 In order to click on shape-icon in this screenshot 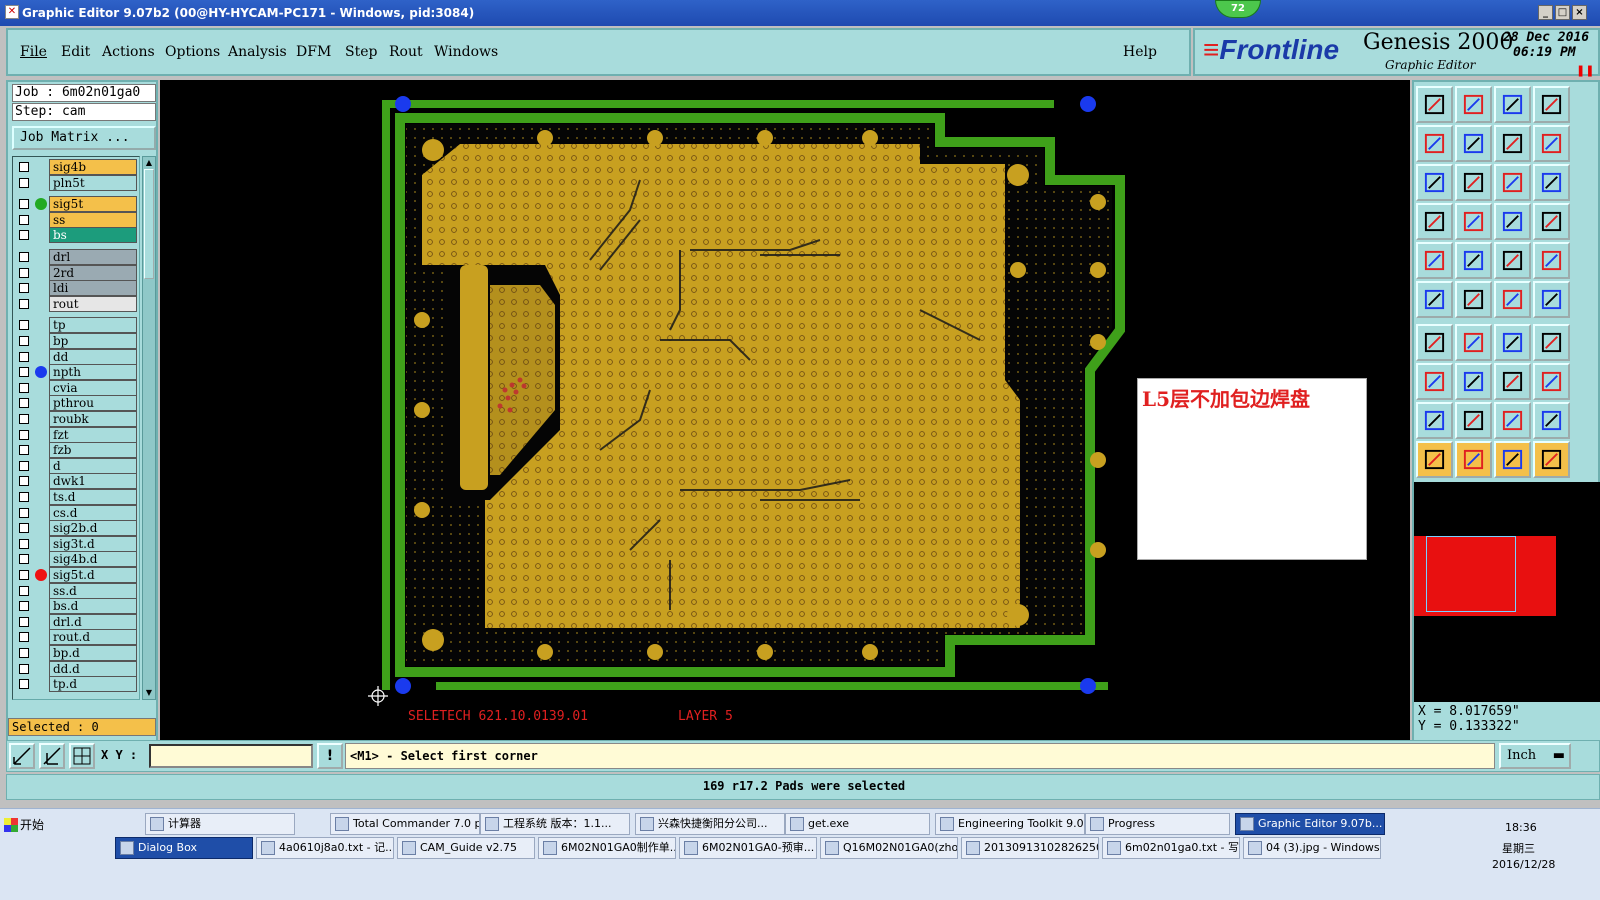, I will do `click(1473, 260)`.